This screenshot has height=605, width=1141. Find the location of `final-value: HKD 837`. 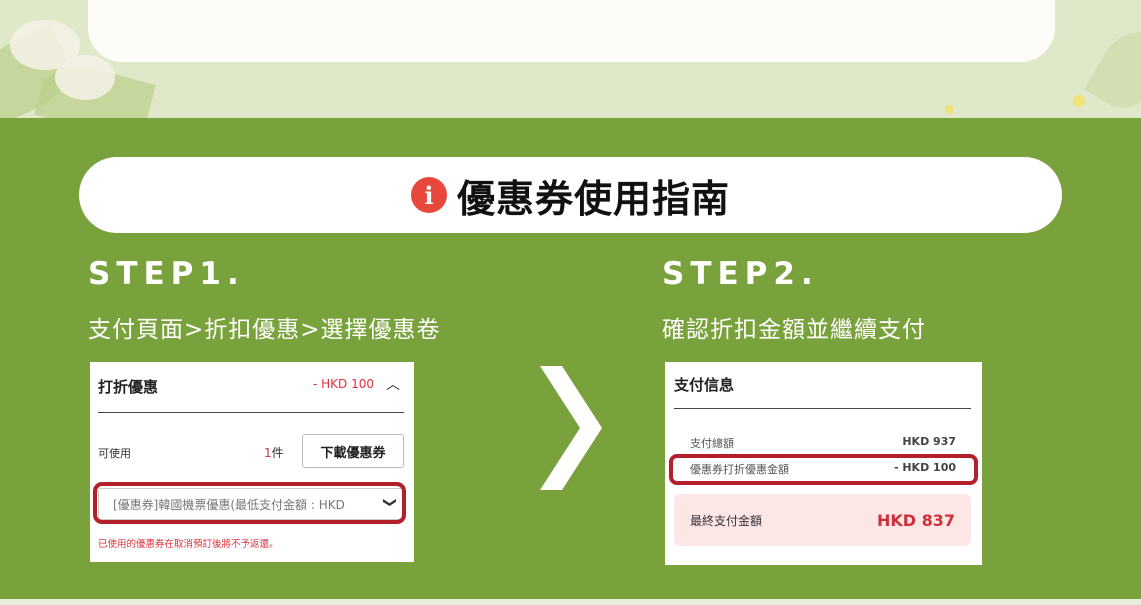

final-value: HKD 837 is located at coordinates (915, 520).